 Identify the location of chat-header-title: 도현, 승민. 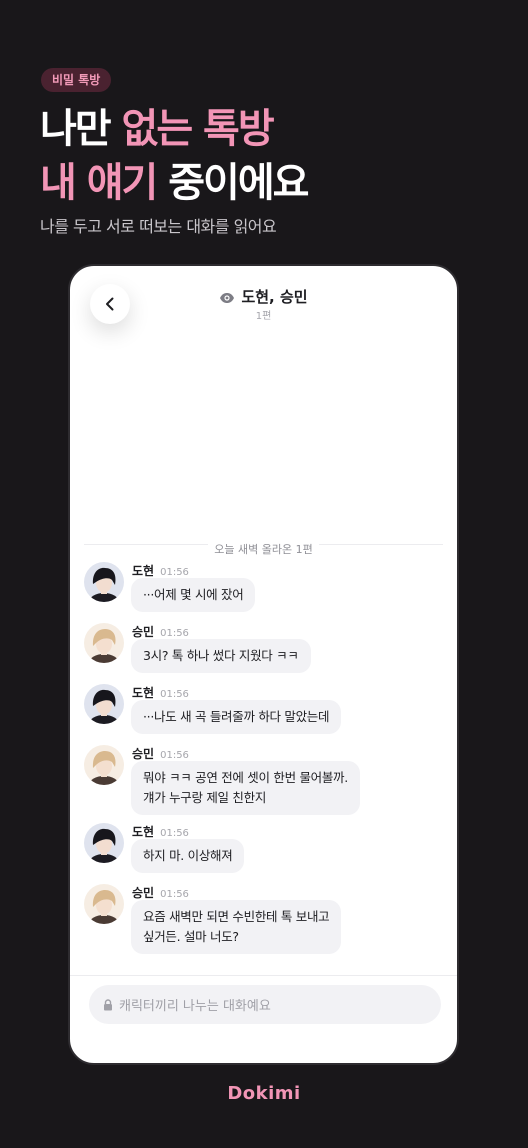
(263, 296).